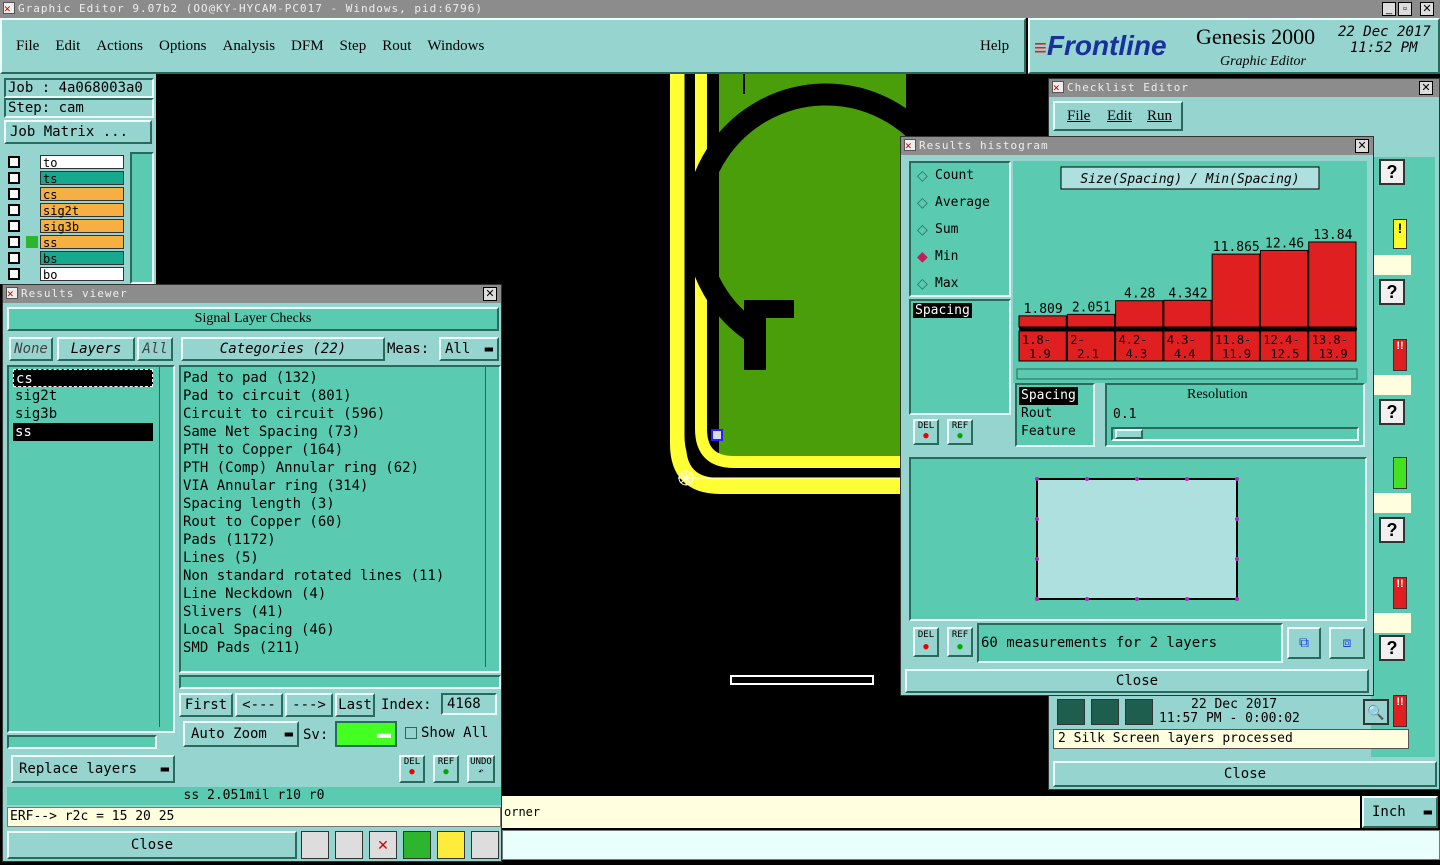  Describe the element at coordinates (333, 486) in the screenshot. I see `category-item: VIA Annular ring (314)` at that location.